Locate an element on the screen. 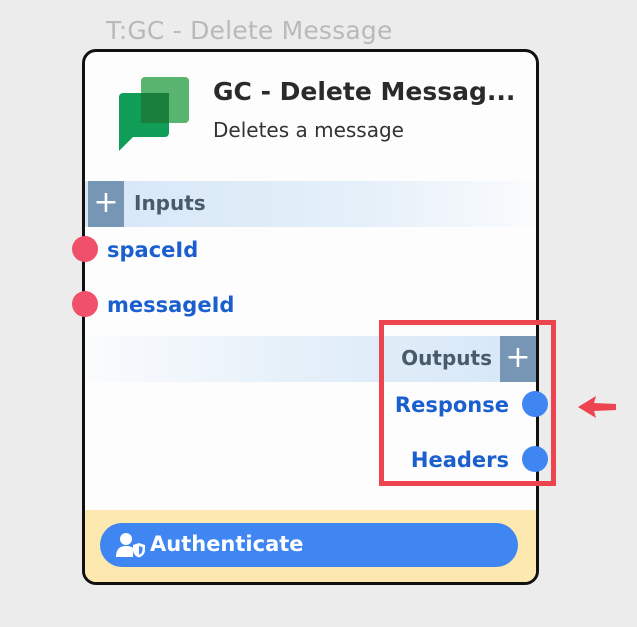 This screenshot has width=637, height=627. inputs-section: + Inputs is located at coordinates (310, 204).